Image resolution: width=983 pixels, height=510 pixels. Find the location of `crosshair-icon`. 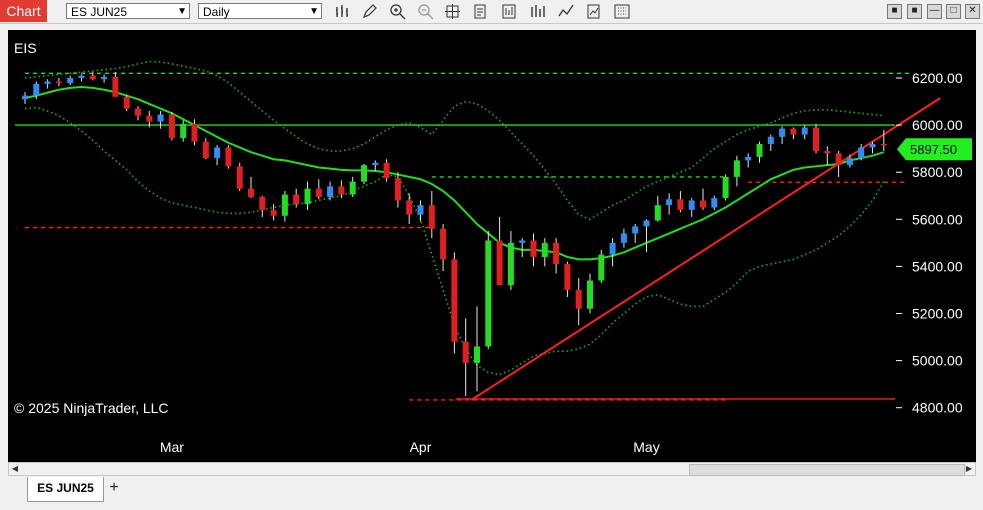

crosshair-icon is located at coordinates (453, 11).